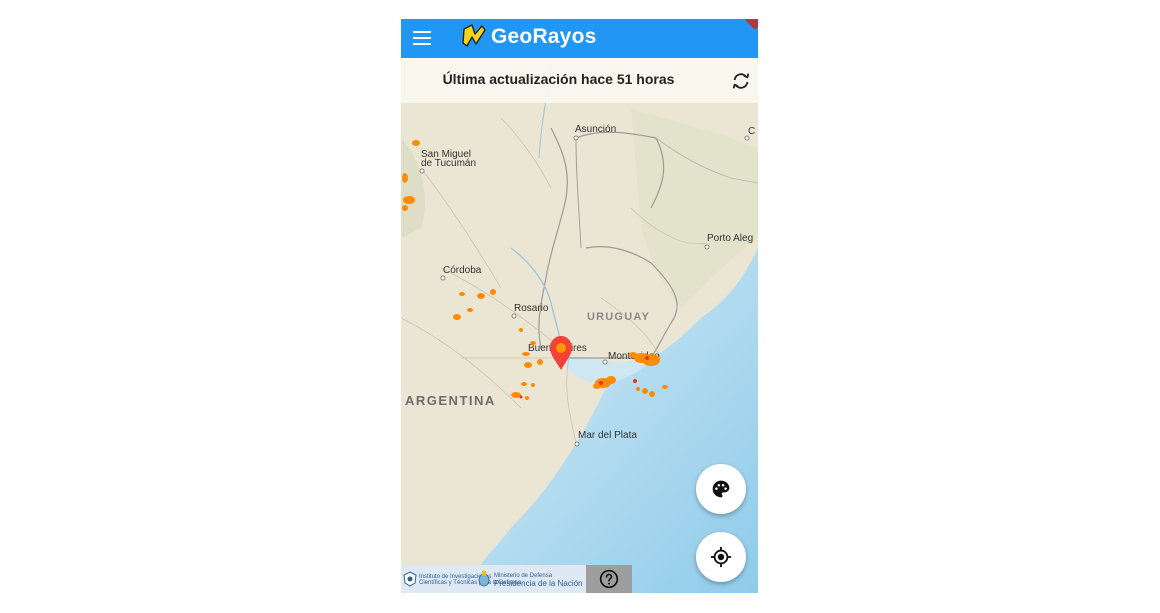 This screenshot has width=1160, height=613. What do you see at coordinates (448, 163) in the screenshot?
I see `label-tucuman-2: de Tucumán` at bounding box center [448, 163].